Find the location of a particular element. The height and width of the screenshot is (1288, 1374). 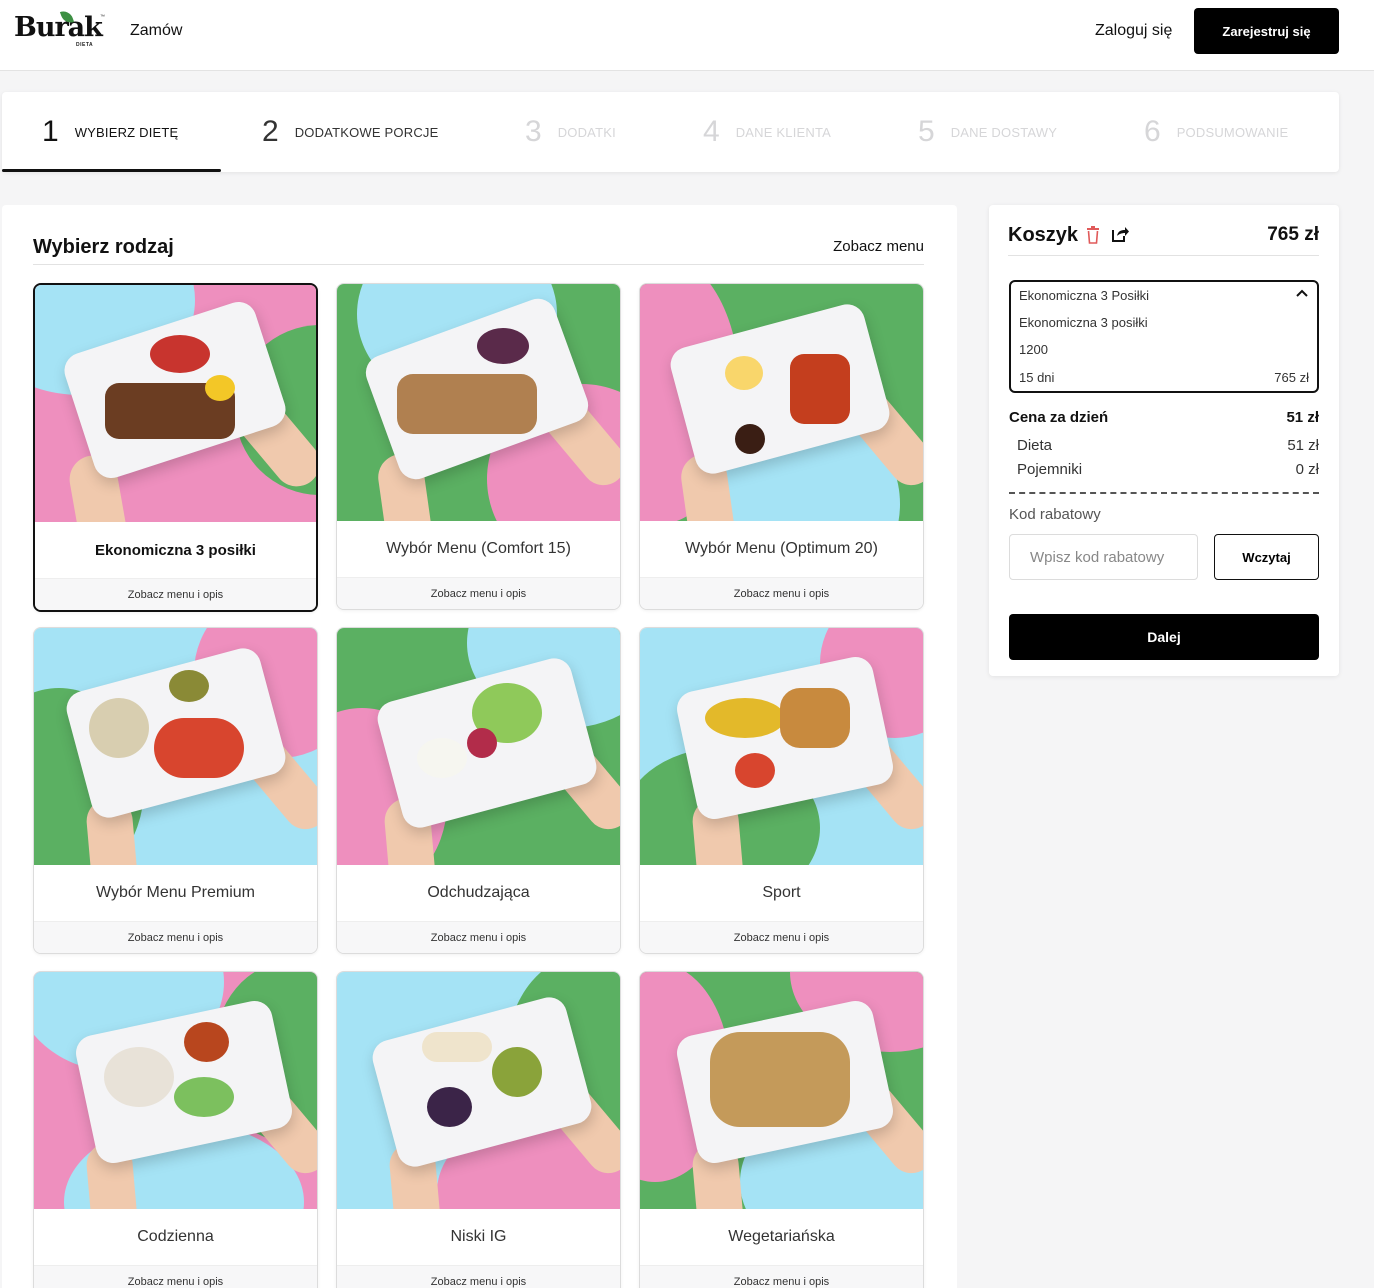

diet-cost-label: Dieta is located at coordinates (1035, 445).